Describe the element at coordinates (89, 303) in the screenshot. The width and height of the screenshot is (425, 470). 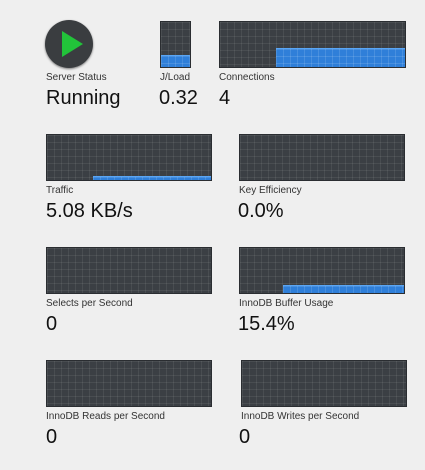
I see `selects-per-second-label: Selects per Second` at that location.